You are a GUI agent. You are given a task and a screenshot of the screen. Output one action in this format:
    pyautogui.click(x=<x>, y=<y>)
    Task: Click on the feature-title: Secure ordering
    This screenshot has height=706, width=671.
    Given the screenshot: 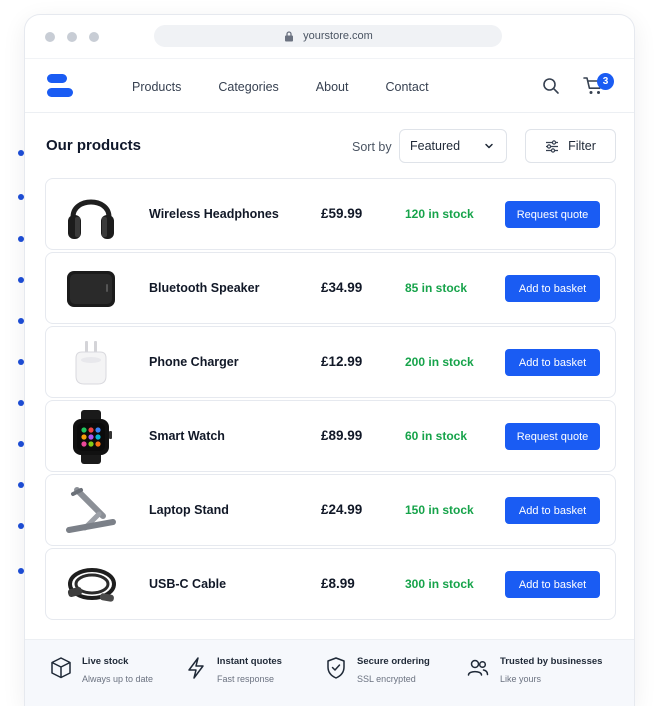 What is the action you would take?
    pyautogui.click(x=393, y=661)
    